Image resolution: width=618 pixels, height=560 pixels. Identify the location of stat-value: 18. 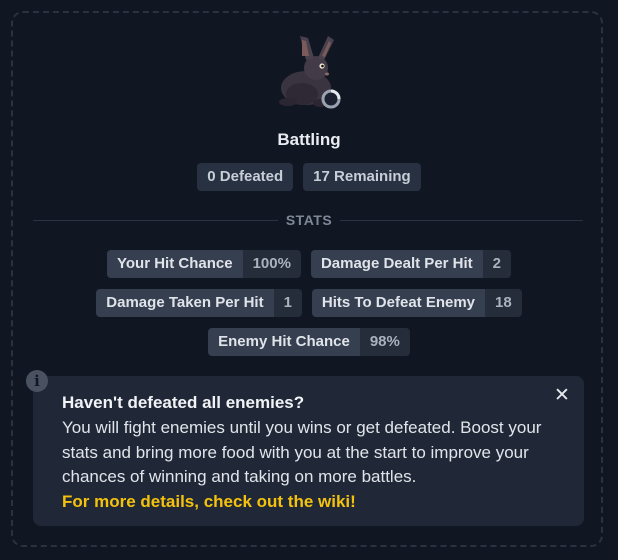
(503, 303).